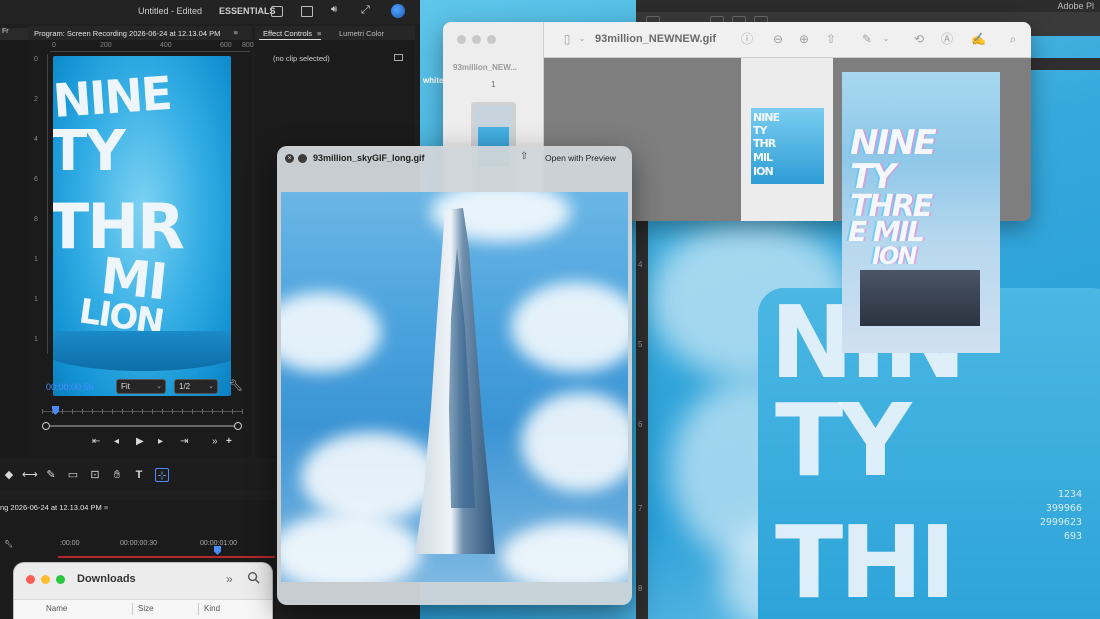 The width and height of the screenshot is (1100, 619). I want to click on finder-downloads-window: Downloads » Name Size Kind, so click(143, 591).